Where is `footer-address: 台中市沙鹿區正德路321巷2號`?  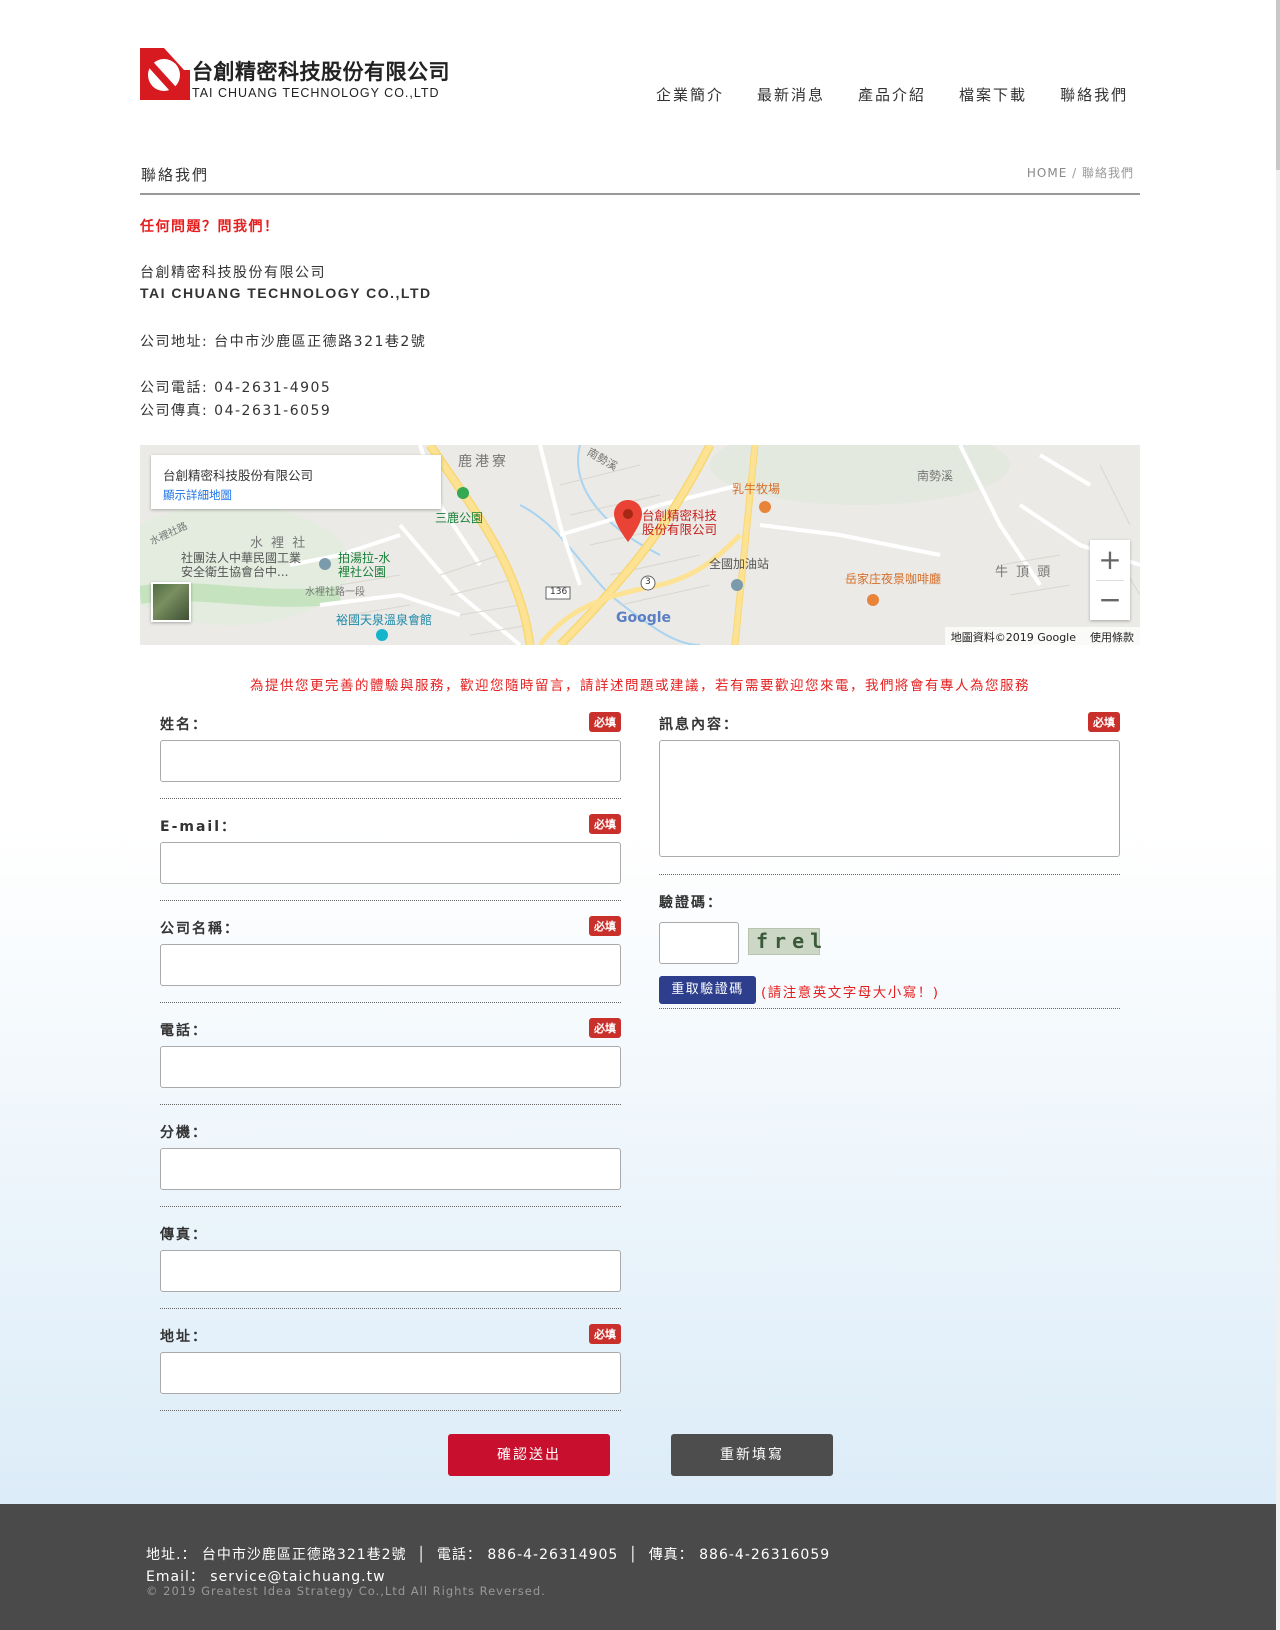
footer-address: 台中市沙鹿區正德路321巷2號 is located at coordinates (304, 1555).